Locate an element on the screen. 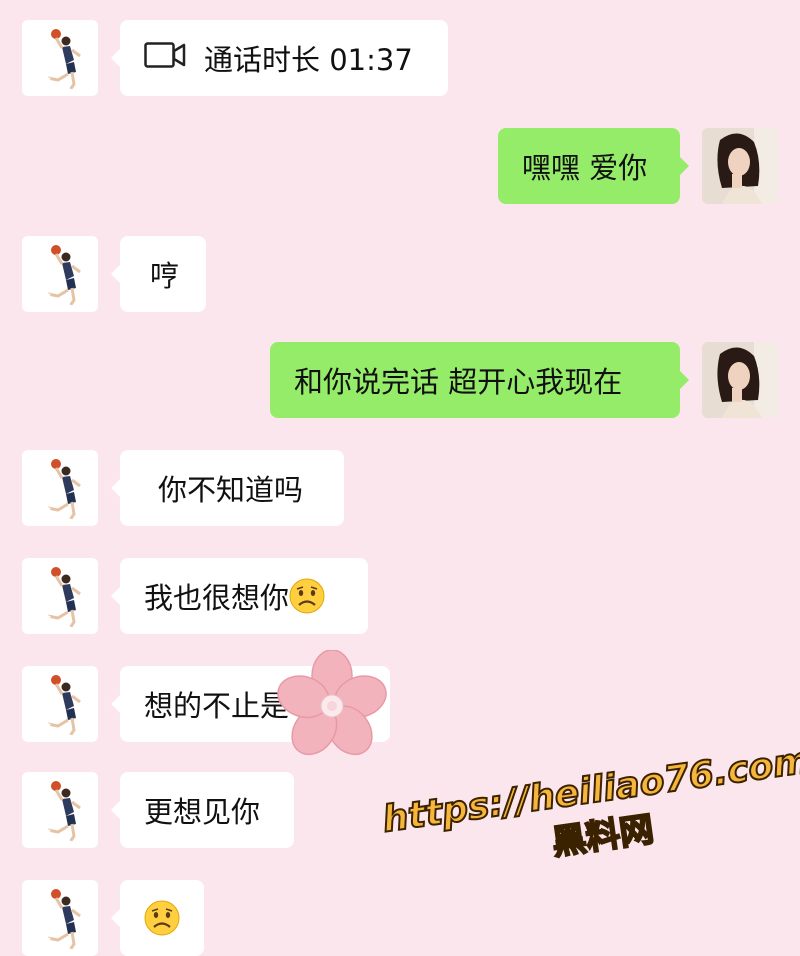  incoming-message: 你不知道吗 is located at coordinates (227, 488).